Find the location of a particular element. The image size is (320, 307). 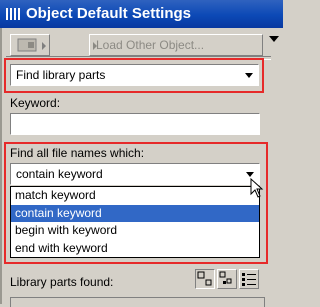

keyword-input is located at coordinates (135, 124).